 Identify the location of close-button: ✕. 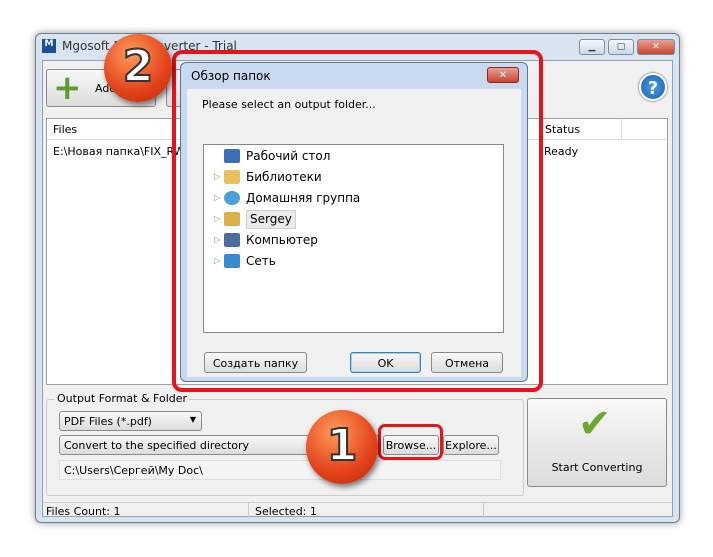
(656, 47).